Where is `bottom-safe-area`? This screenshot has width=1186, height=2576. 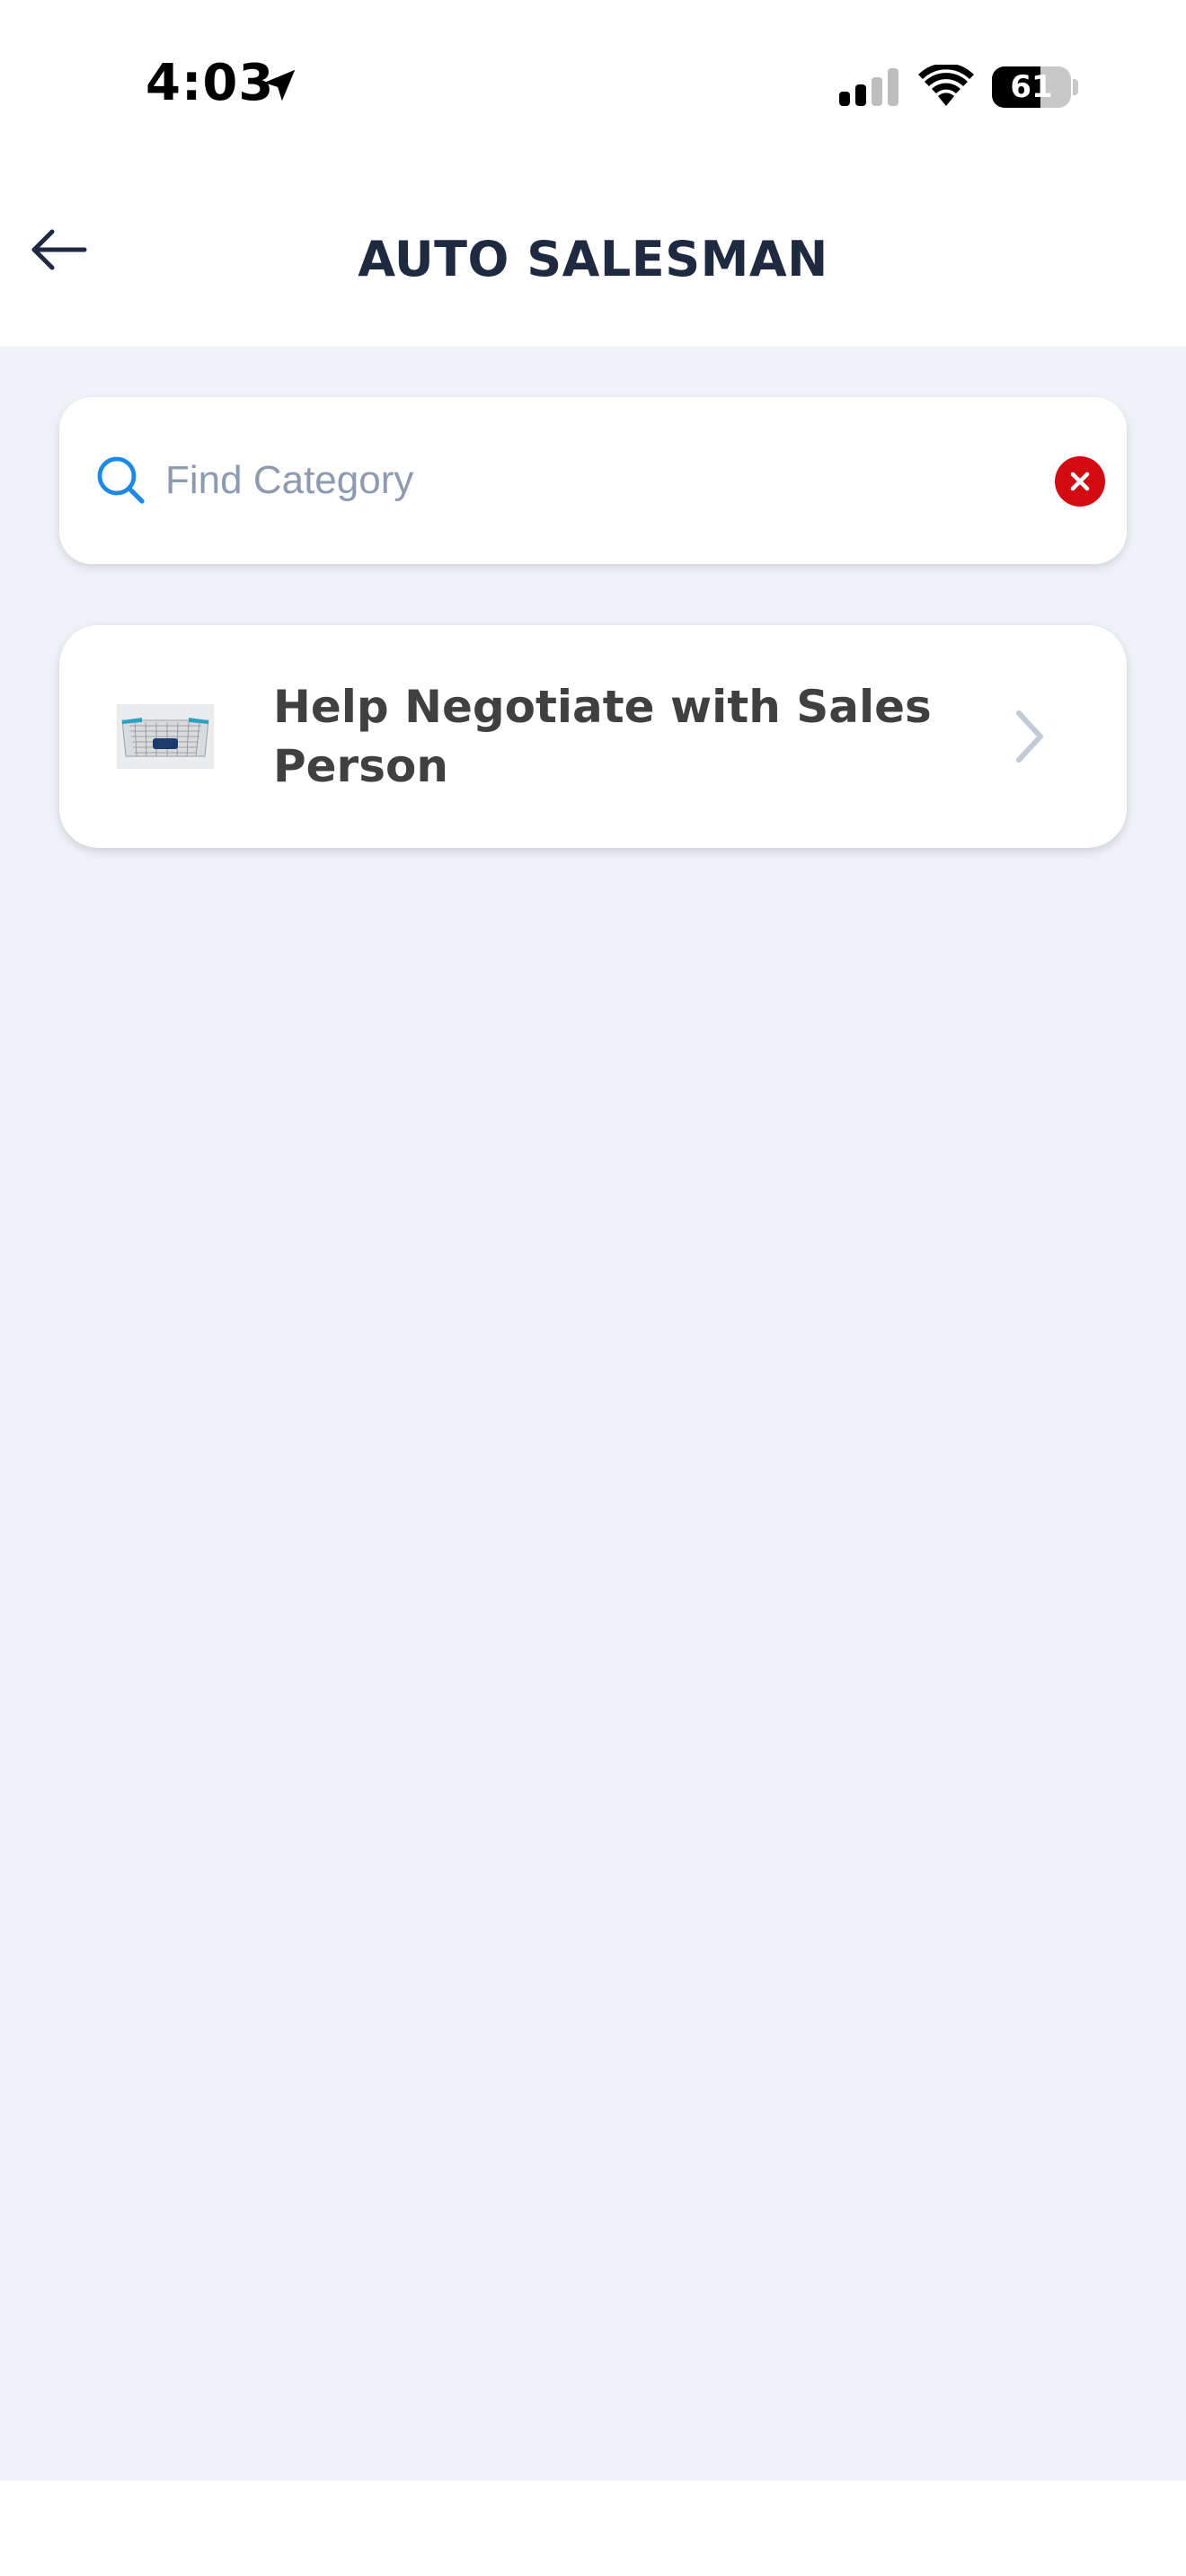 bottom-safe-area is located at coordinates (593, 2528).